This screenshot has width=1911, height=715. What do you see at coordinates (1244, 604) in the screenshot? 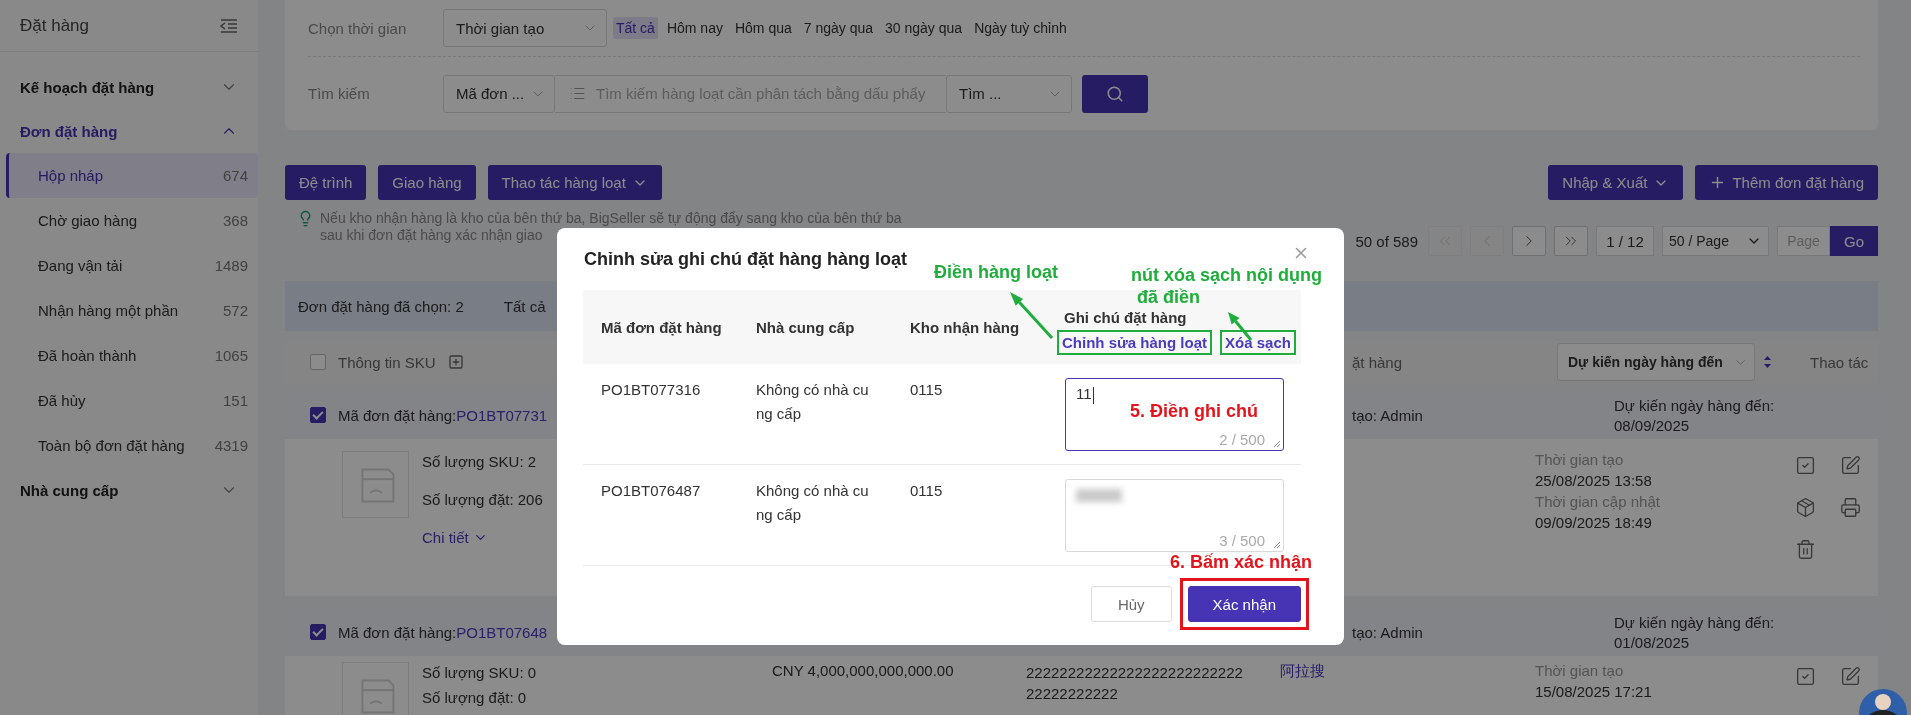
I see `confirm-button: Xác nhận` at bounding box center [1244, 604].